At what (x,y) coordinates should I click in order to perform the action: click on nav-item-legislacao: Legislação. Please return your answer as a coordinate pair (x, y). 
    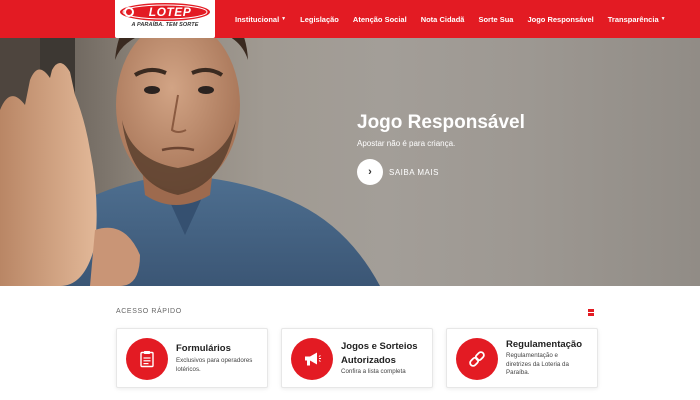
    Looking at the image, I should click on (319, 19).